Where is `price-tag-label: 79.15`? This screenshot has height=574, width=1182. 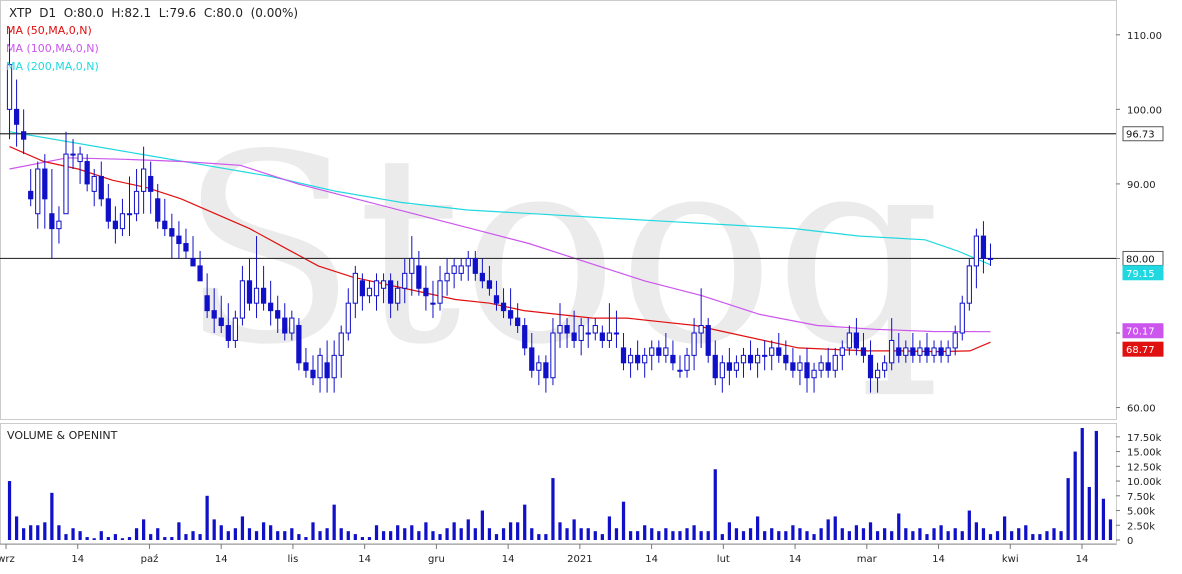 price-tag-label: 79.15 is located at coordinates (1140, 274).